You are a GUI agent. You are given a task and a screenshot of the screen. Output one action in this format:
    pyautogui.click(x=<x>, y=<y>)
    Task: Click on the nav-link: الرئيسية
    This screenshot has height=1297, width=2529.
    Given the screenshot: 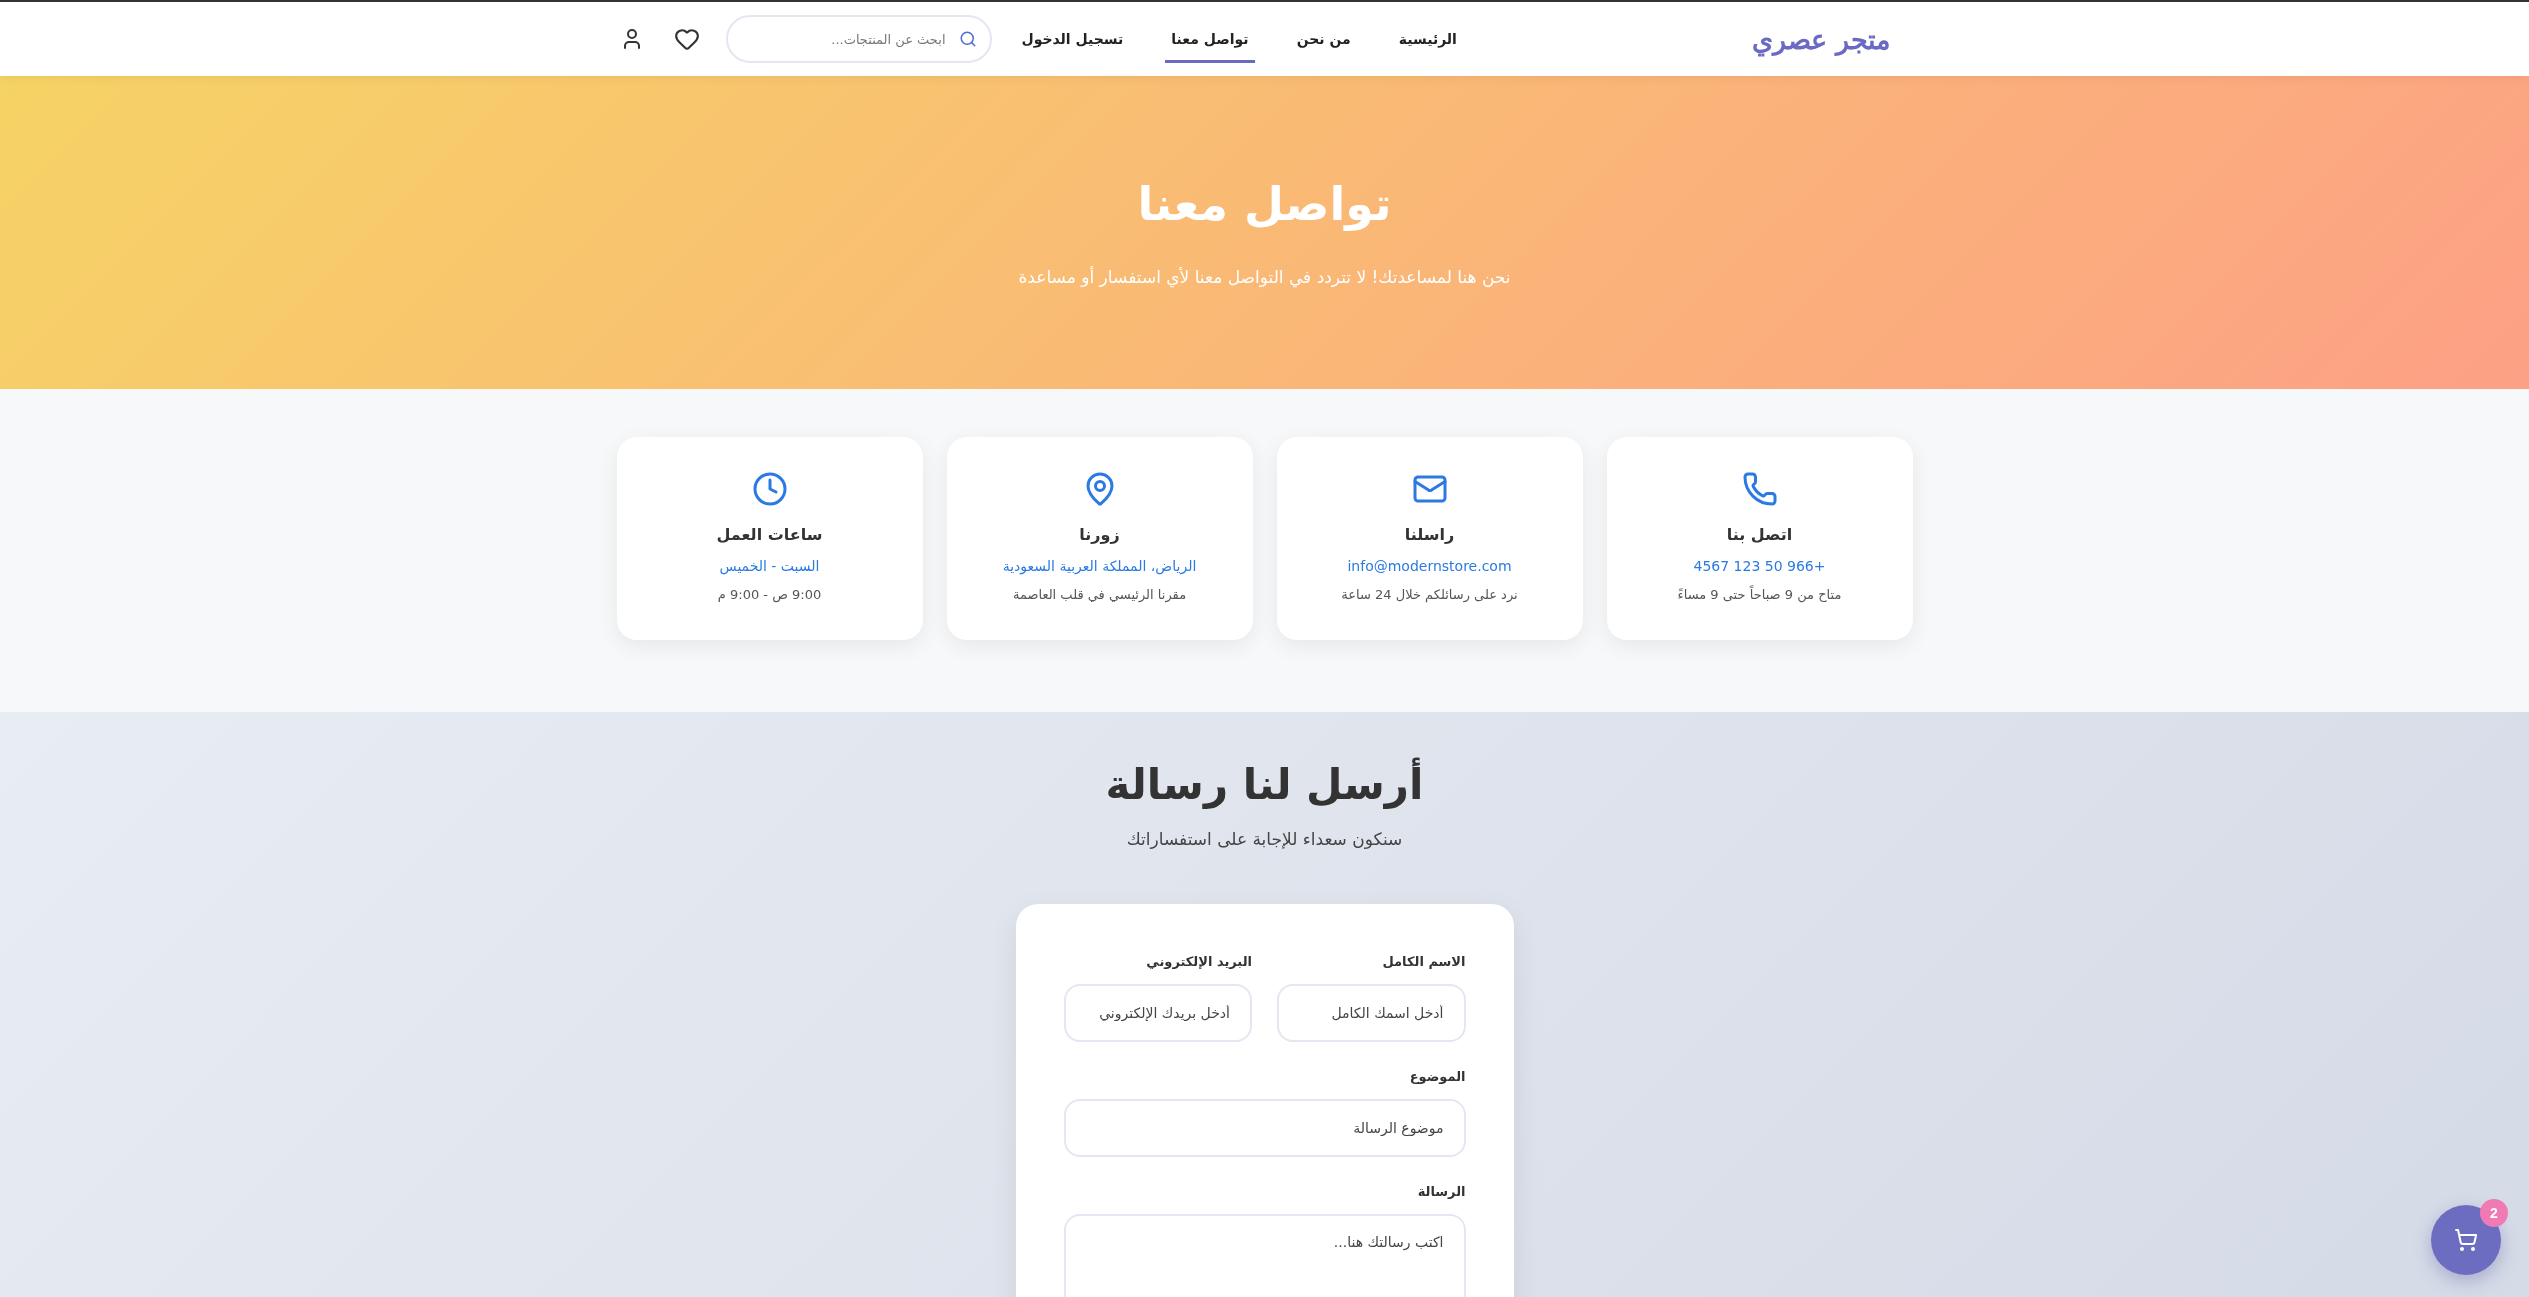 What is the action you would take?
    pyautogui.click(x=1427, y=39)
    